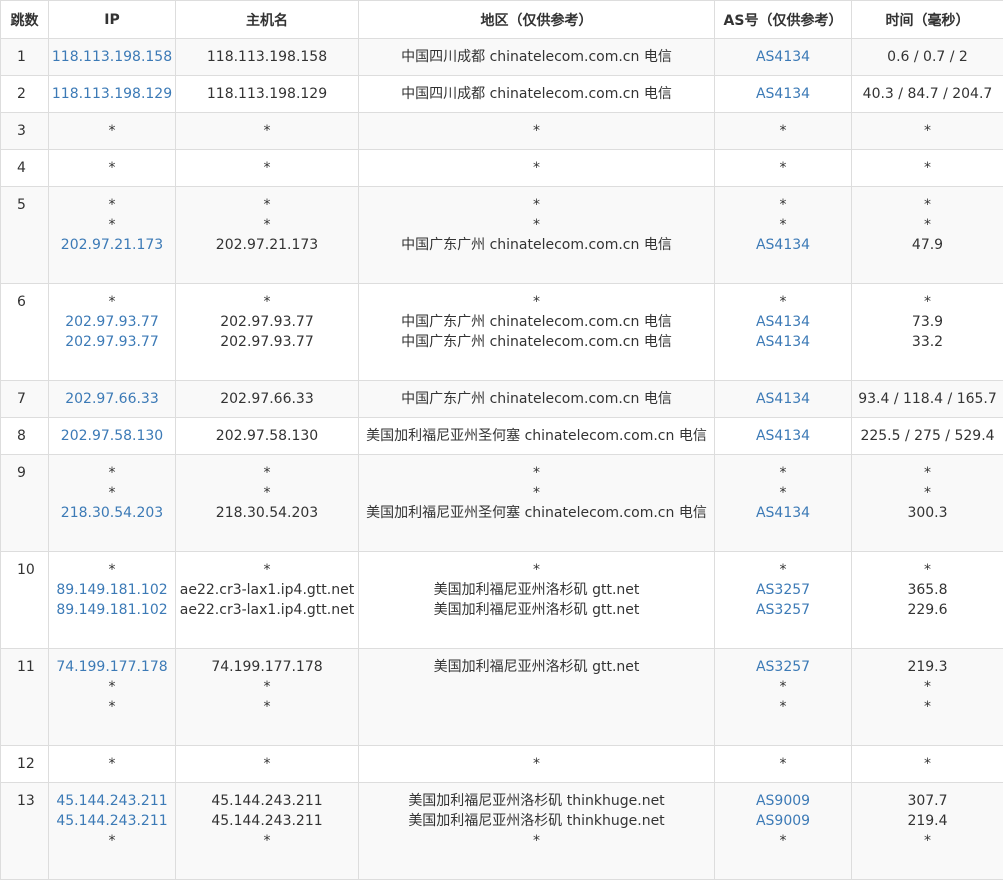 The image size is (1003, 880). Describe the element at coordinates (267, 20) in the screenshot. I see `header-hostname: 主机名` at that location.